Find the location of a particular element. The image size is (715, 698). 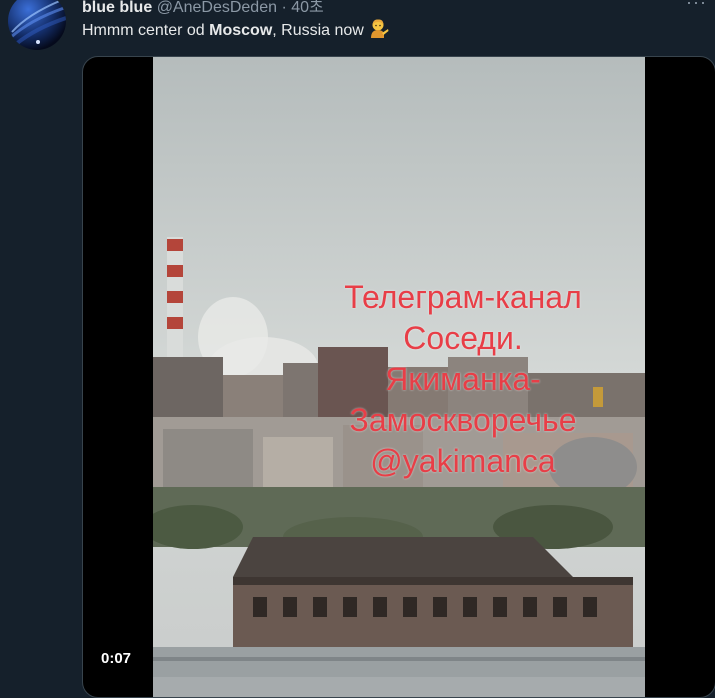

caption-line: Якиманка- is located at coordinates (463, 379).